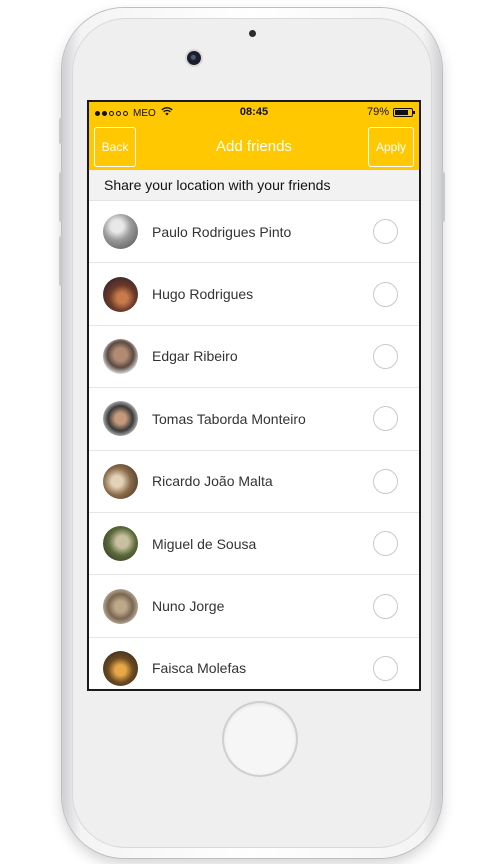 The image size is (500, 864). I want to click on home-button, so click(260, 739).